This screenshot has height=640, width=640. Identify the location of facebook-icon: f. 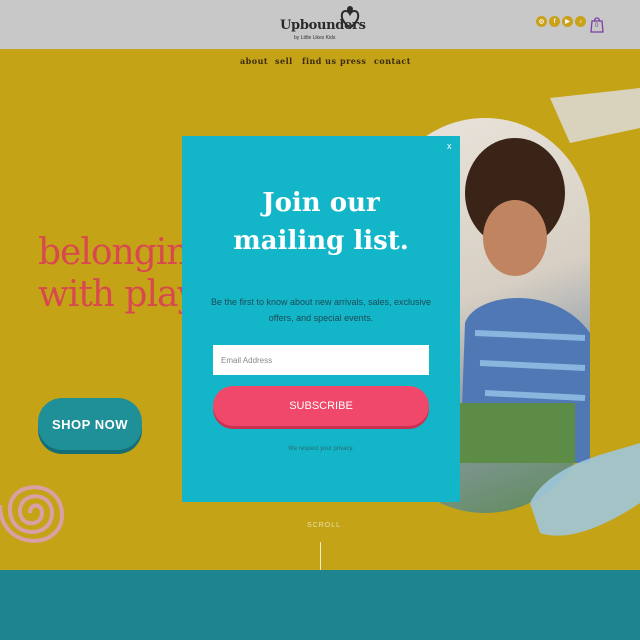
(554, 21).